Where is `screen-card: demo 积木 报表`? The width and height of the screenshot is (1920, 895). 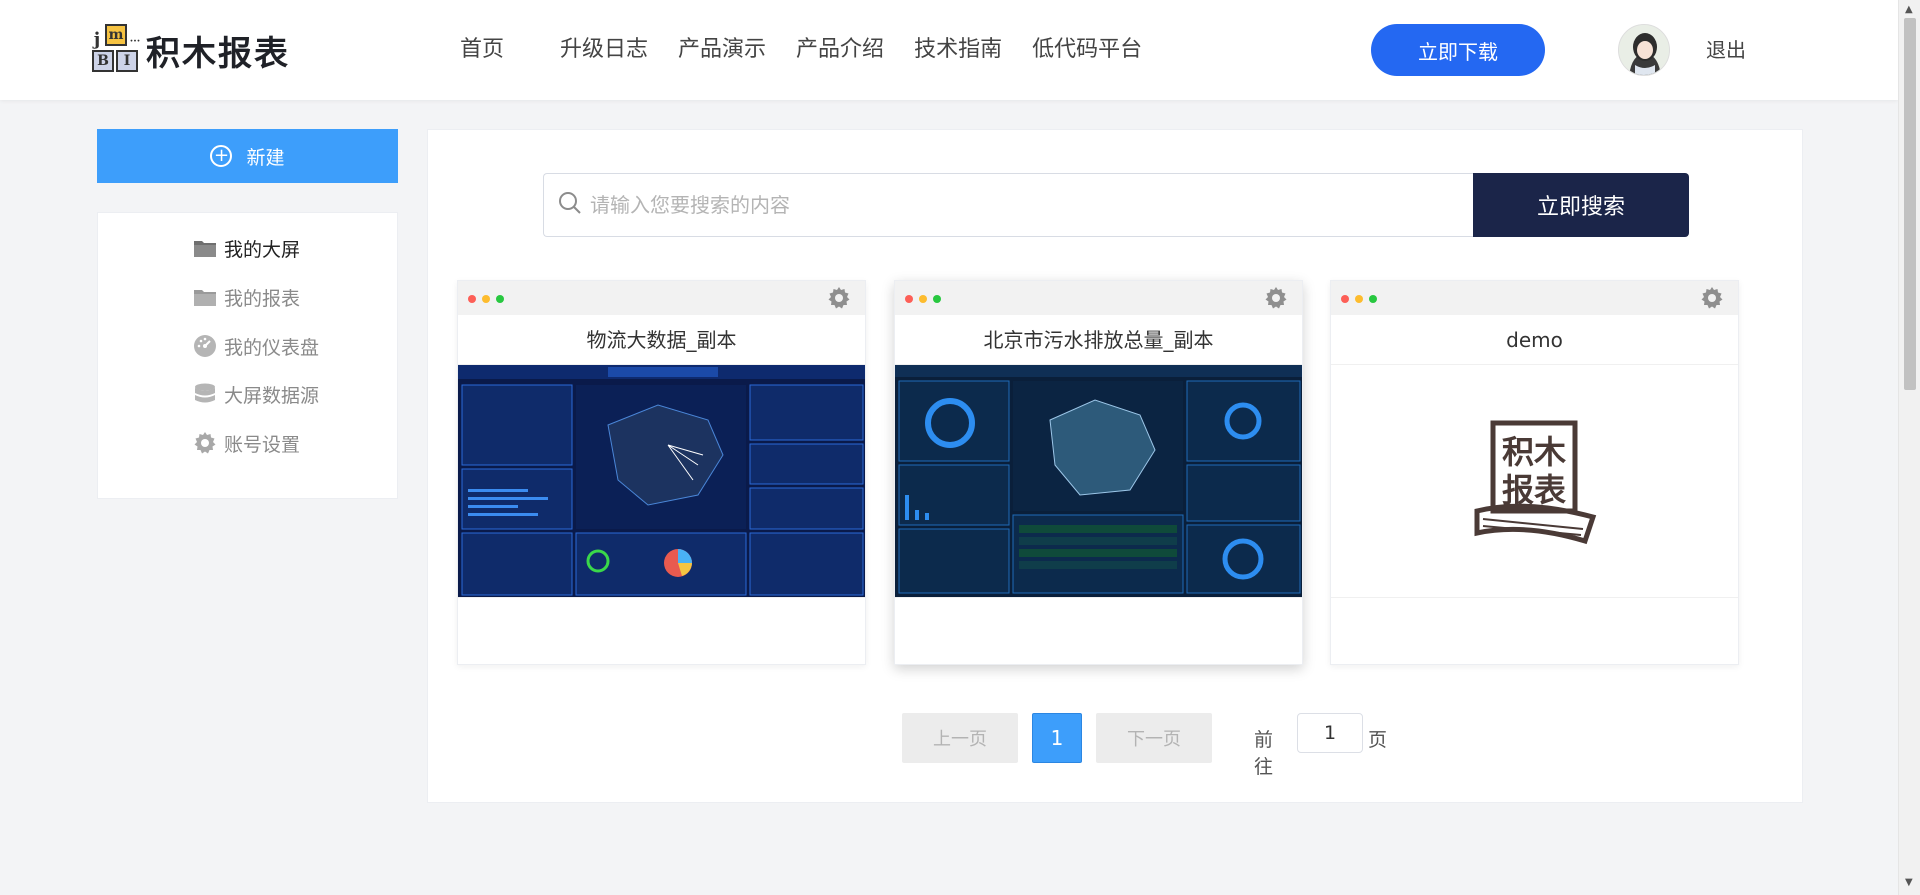
screen-card: demo 积木 报表 is located at coordinates (1534, 472).